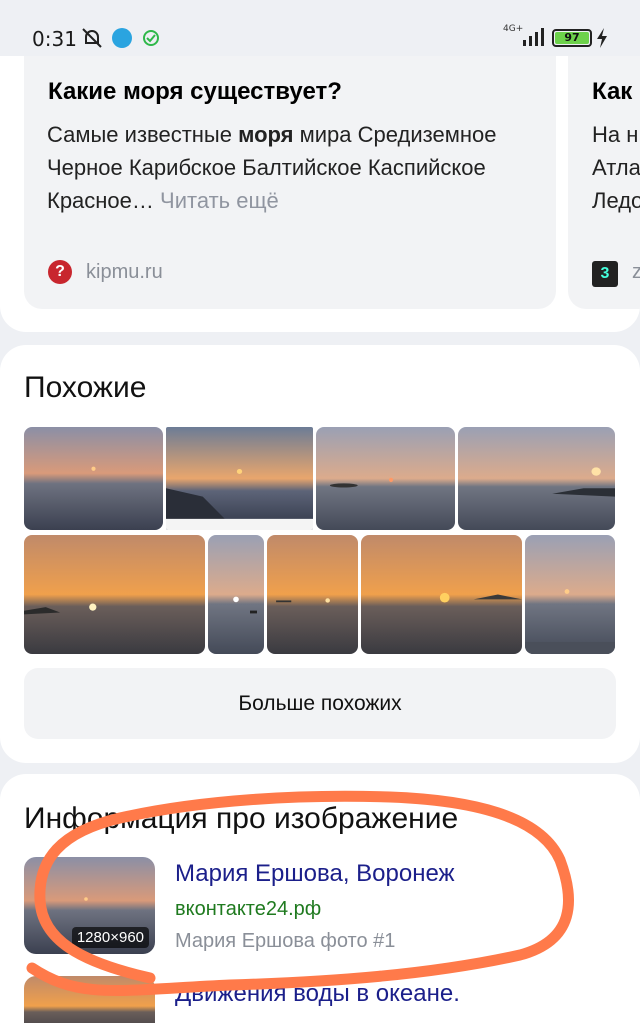 The width and height of the screenshot is (640, 1023). What do you see at coordinates (604, 182) in the screenshot?
I see `answer-card-2: Как На н Атла Ледо 3 z` at bounding box center [604, 182].